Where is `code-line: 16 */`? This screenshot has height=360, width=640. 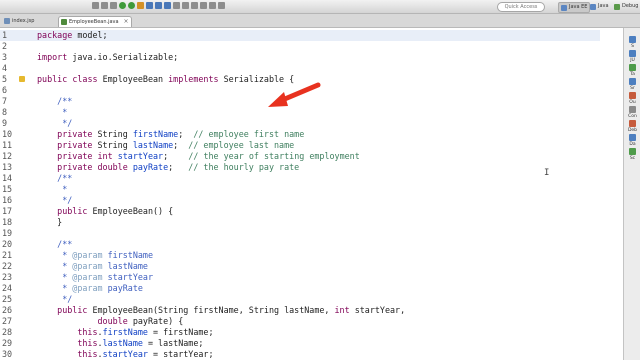 code-line: 16 */ is located at coordinates (300, 200).